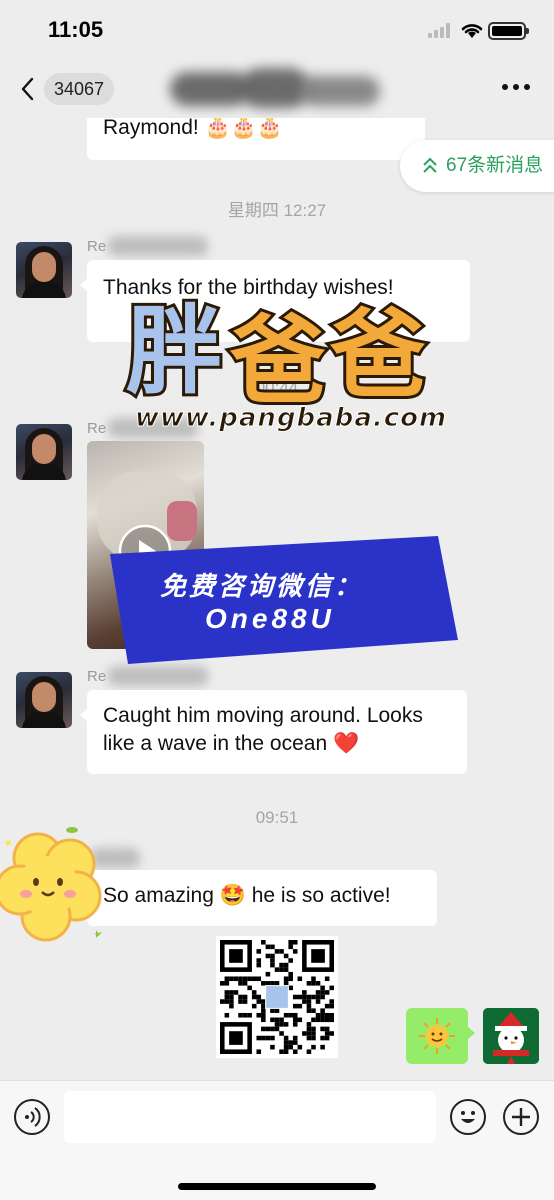 The height and width of the screenshot is (1200, 554). Describe the element at coordinates (430, 165) in the screenshot. I see `double-chevron-up-icon` at that location.